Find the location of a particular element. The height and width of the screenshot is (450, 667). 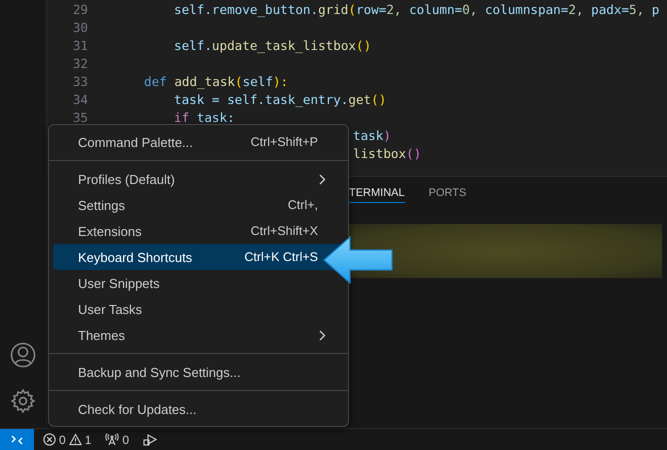

error-count: 0 is located at coordinates (62, 439).